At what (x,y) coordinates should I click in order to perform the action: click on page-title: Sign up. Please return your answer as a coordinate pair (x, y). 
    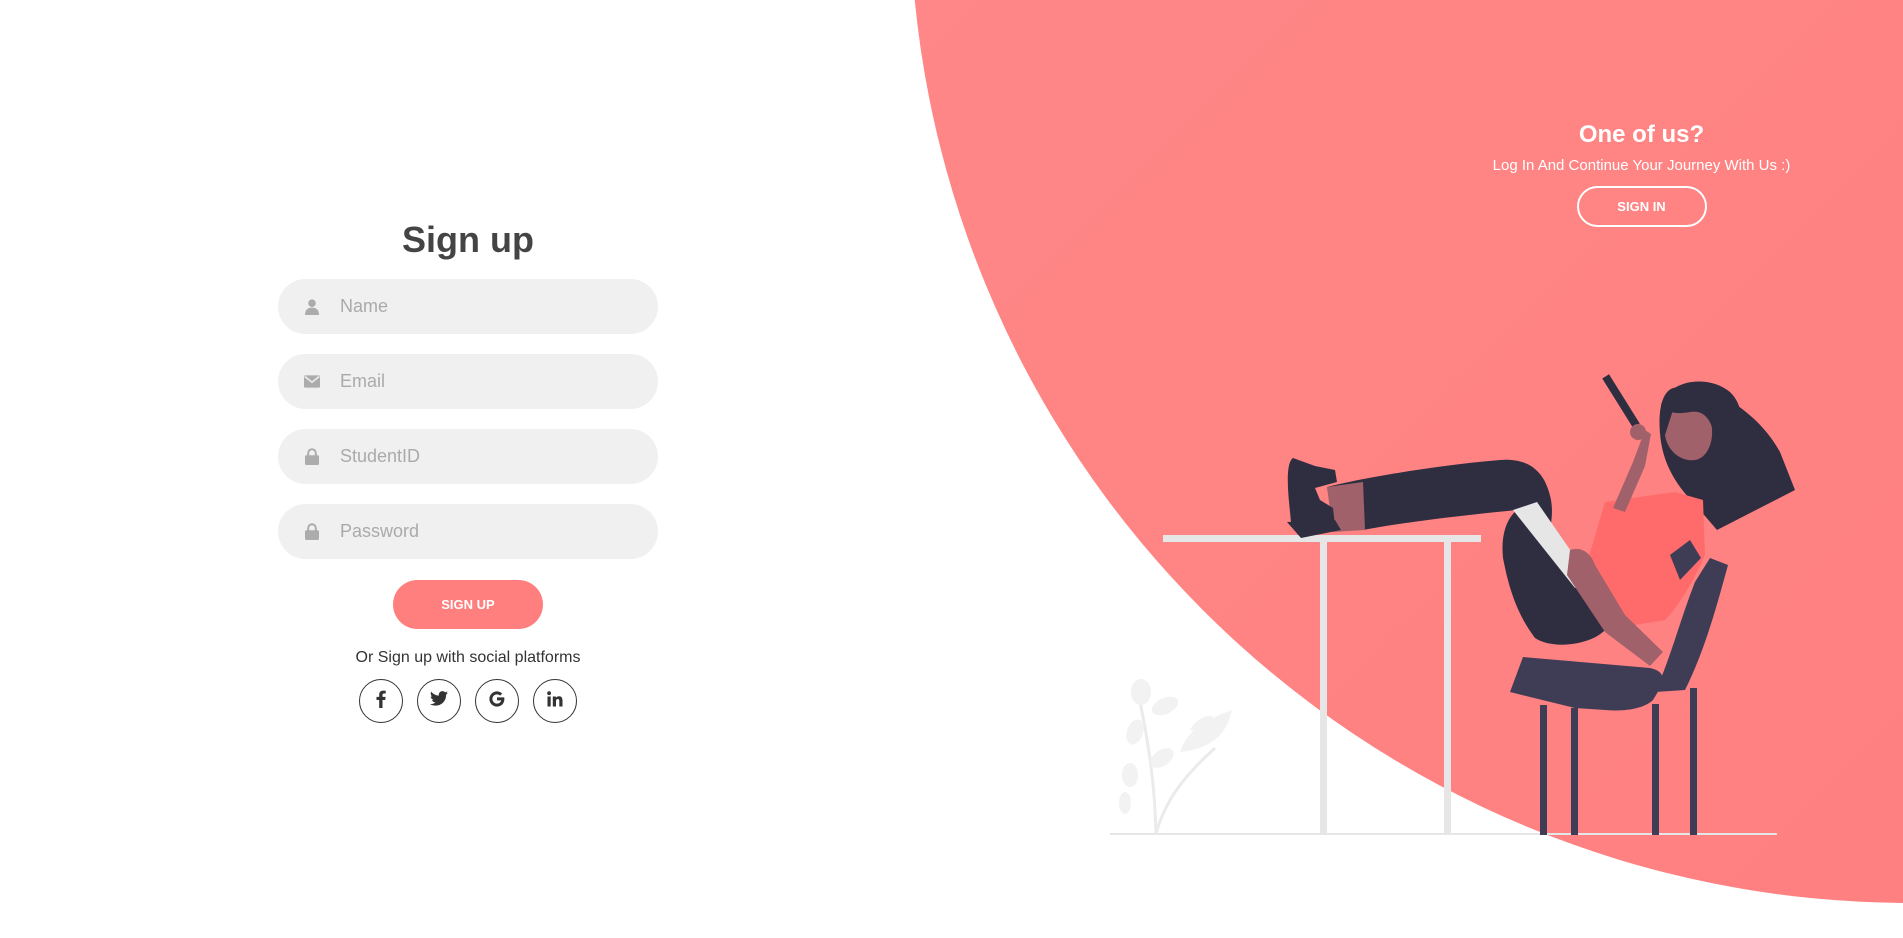
    Looking at the image, I should click on (468, 239).